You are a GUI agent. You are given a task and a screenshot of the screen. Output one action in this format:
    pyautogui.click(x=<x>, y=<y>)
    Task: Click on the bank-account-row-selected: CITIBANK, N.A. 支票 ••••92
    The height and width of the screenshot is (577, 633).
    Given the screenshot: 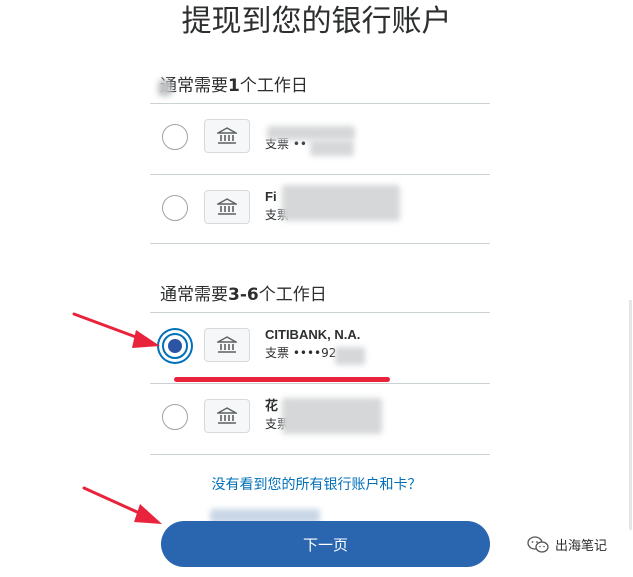 What is the action you would take?
    pyautogui.click(x=320, y=348)
    